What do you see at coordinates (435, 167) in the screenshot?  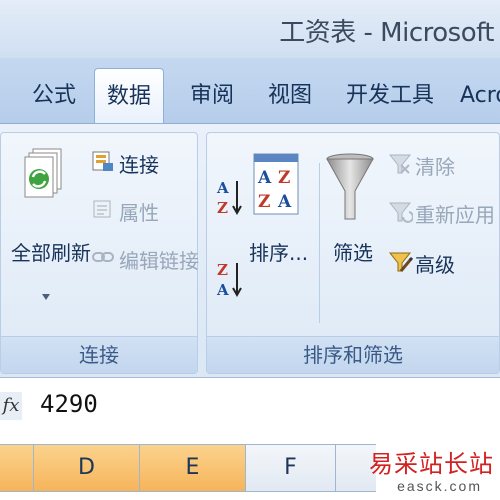 I see `clear-filter-label: 清除` at bounding box center [435, 167].